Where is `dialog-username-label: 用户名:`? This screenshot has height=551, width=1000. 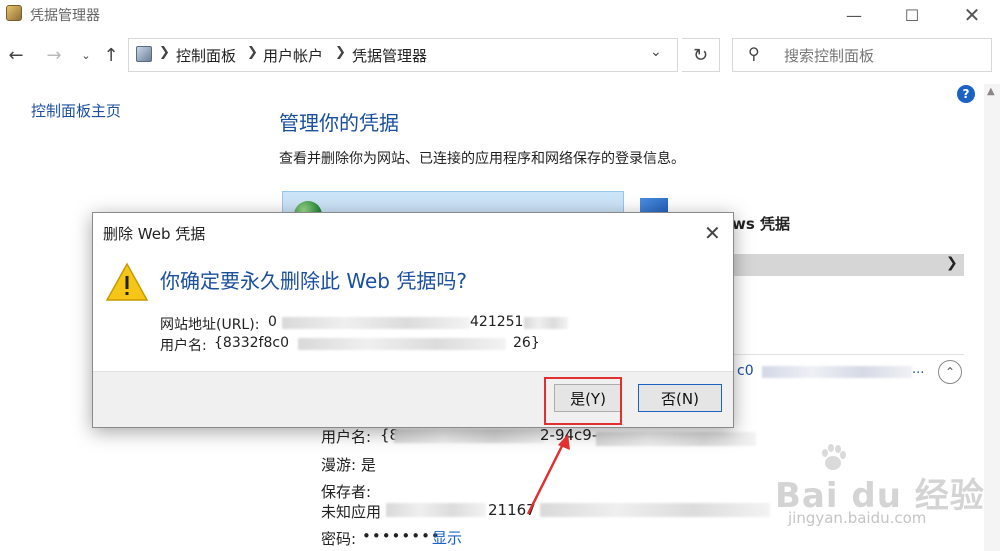 dialog-username-label: 用户名: is located at coordinates (183, 346).